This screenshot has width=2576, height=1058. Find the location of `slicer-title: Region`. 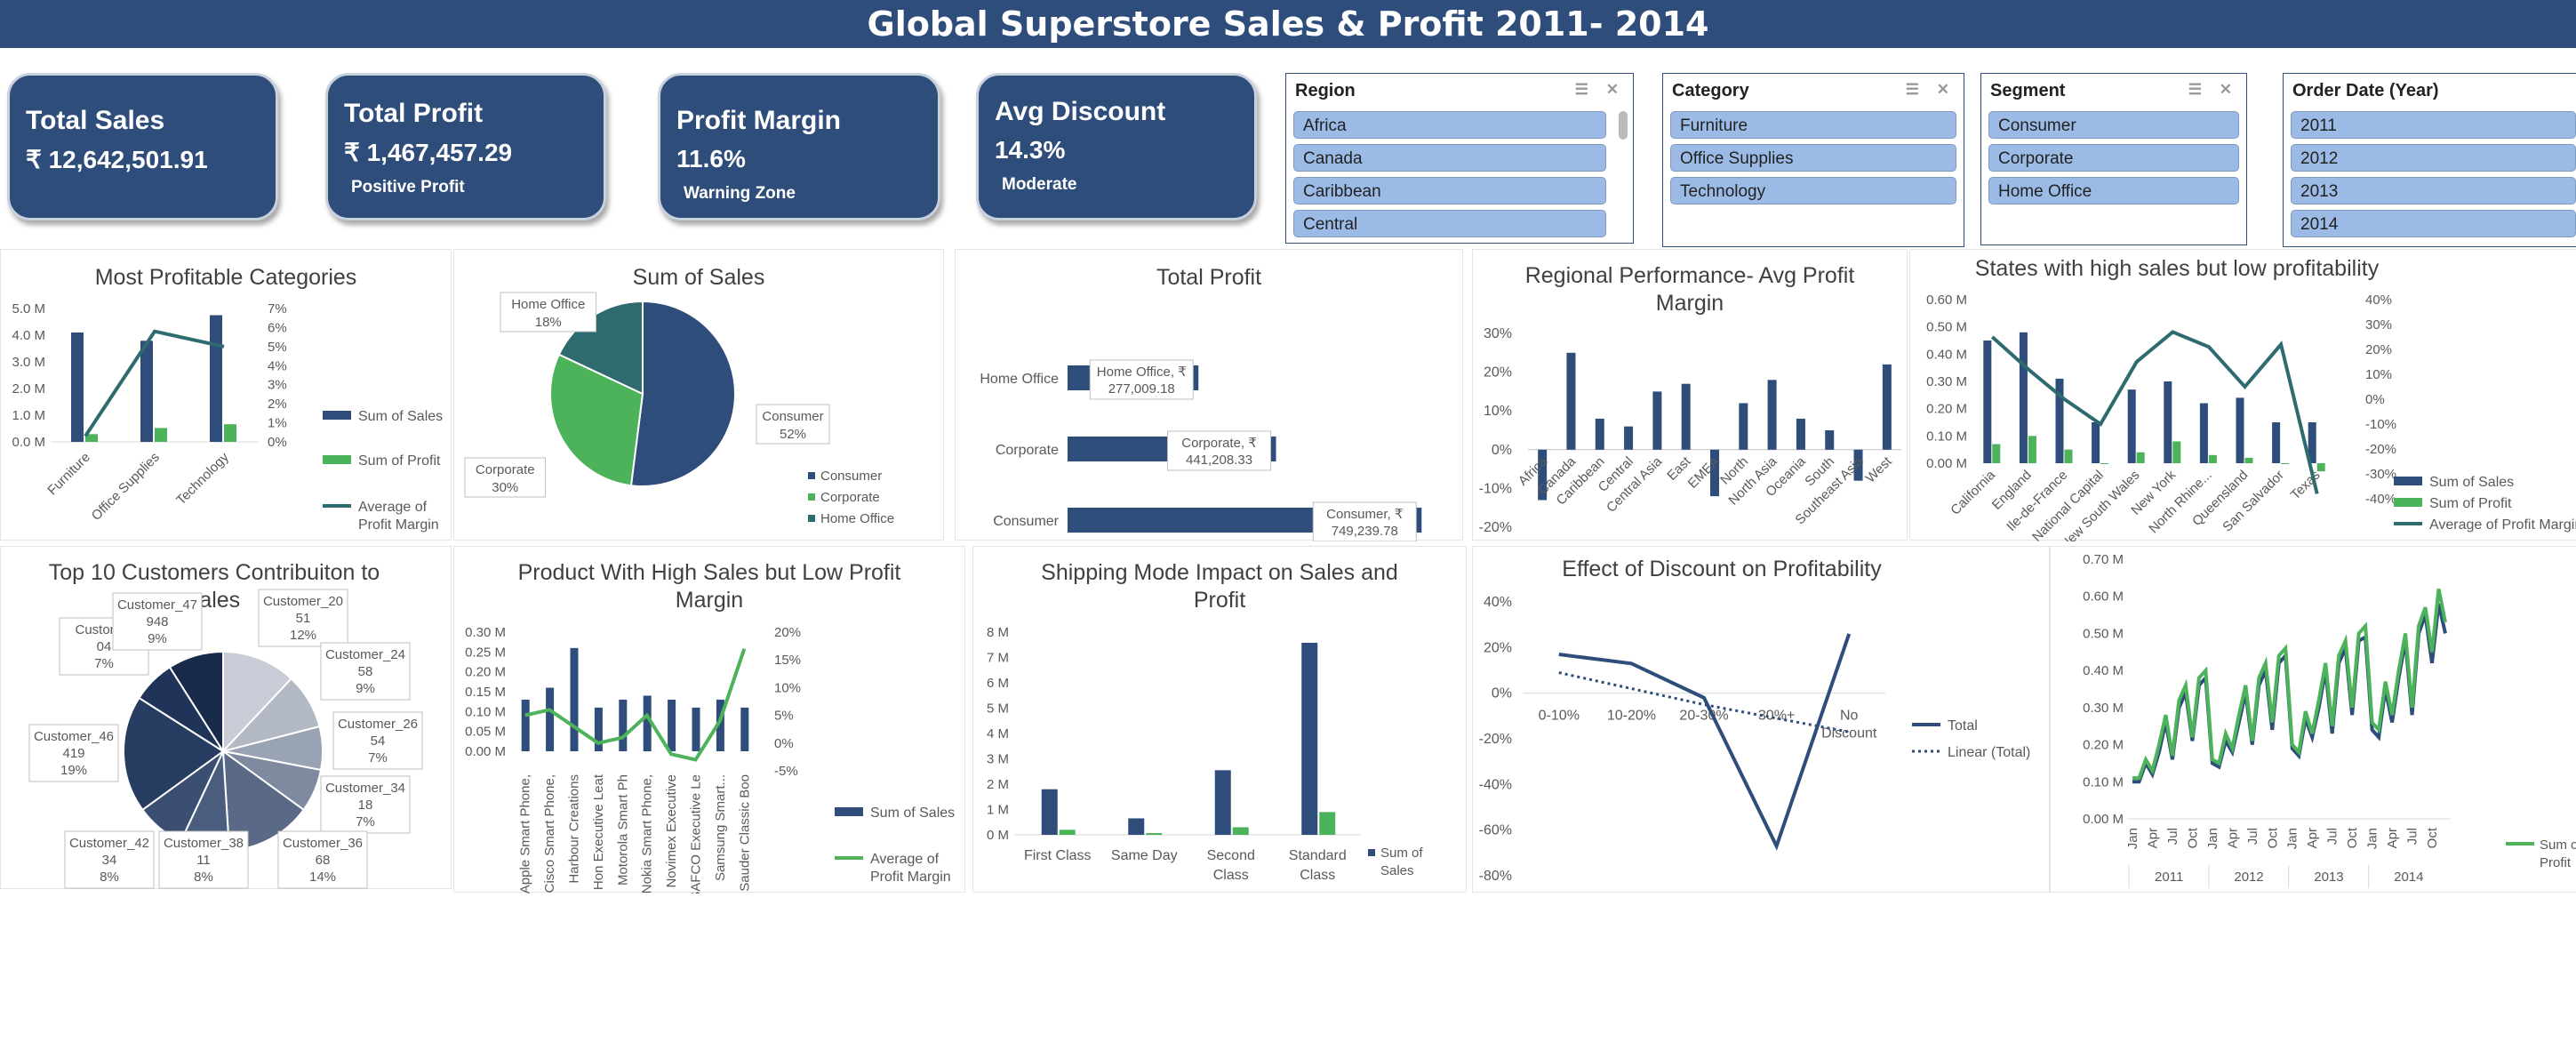

slicer-title: Region is located at coordinates (1325, 90).